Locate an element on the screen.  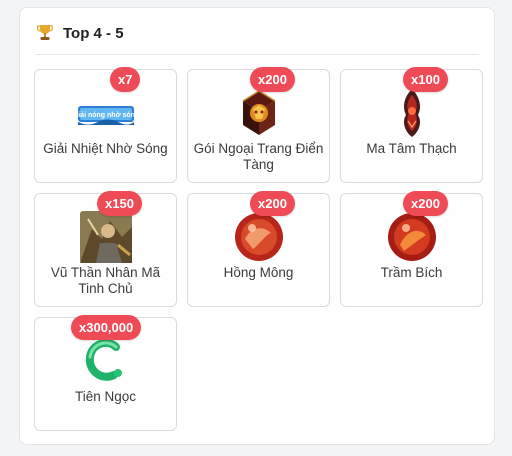
chest-icon is located at coordinates (258, 112).